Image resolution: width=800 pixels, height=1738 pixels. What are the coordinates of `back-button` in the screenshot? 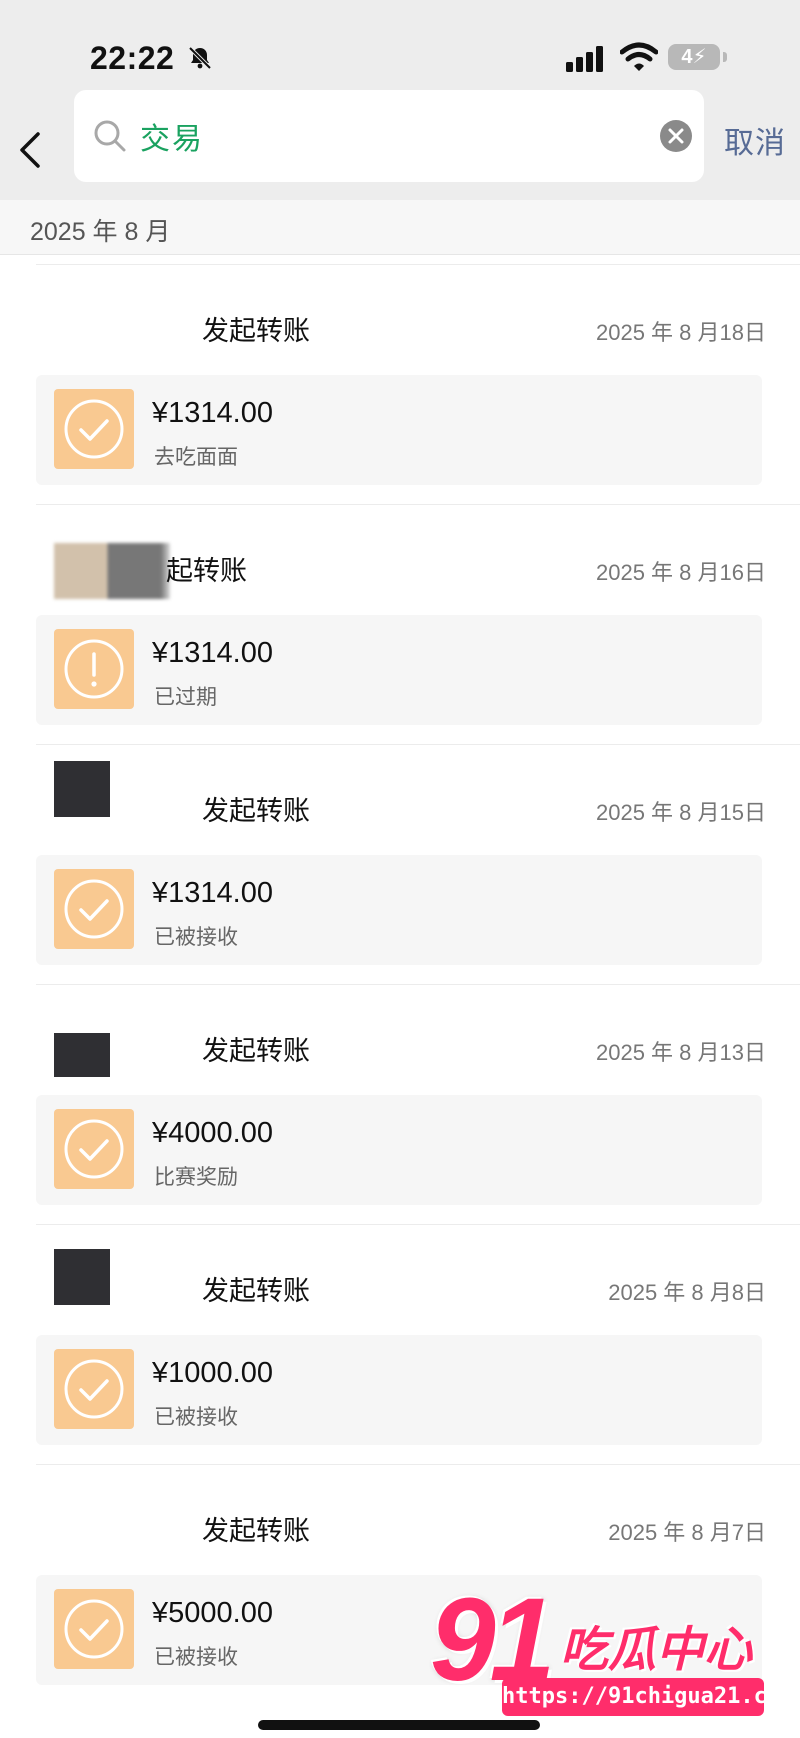 It's located at (30, 150).